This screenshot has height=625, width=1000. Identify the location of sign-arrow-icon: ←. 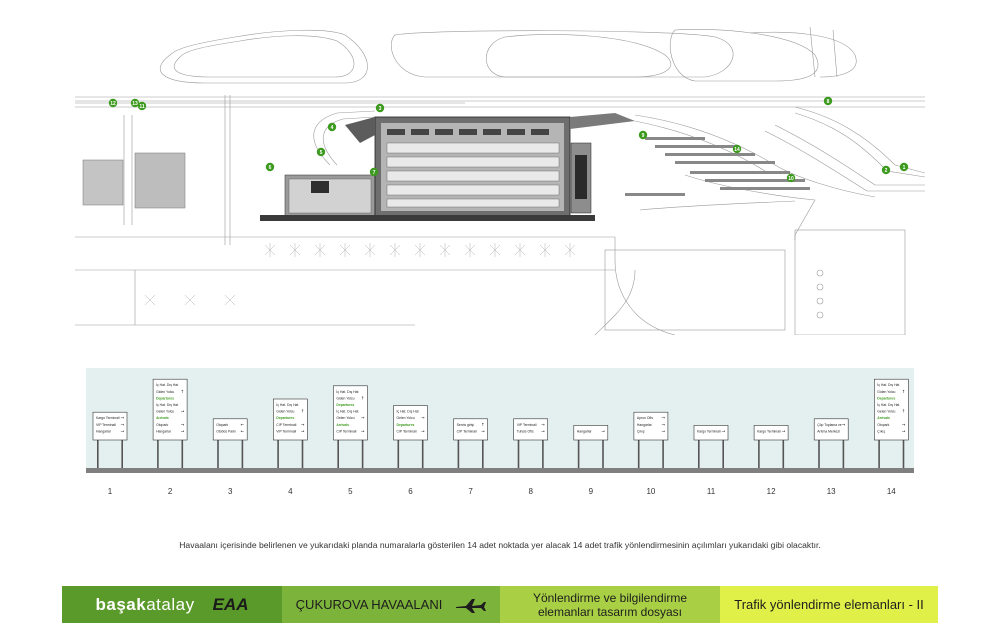
(243, 430).